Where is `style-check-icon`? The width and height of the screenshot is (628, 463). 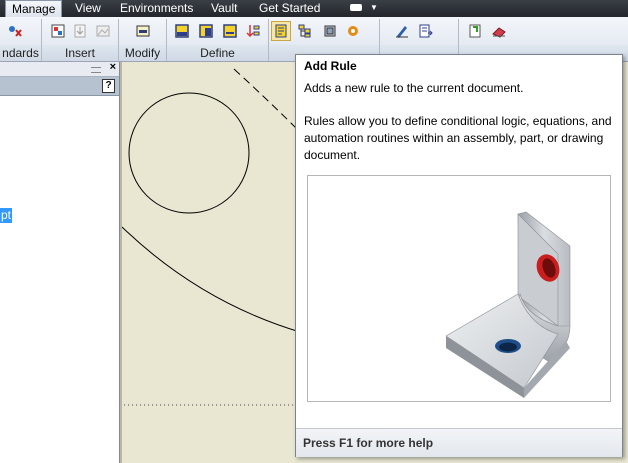
style-check-icon is located at coordinates (15, 31).